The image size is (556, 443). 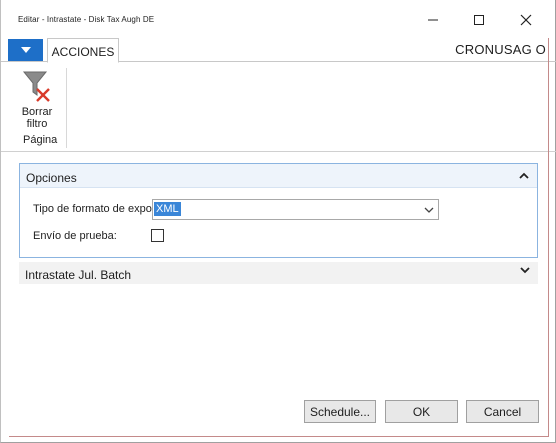 I want to click on close-icon, so click(x=526, y=20).